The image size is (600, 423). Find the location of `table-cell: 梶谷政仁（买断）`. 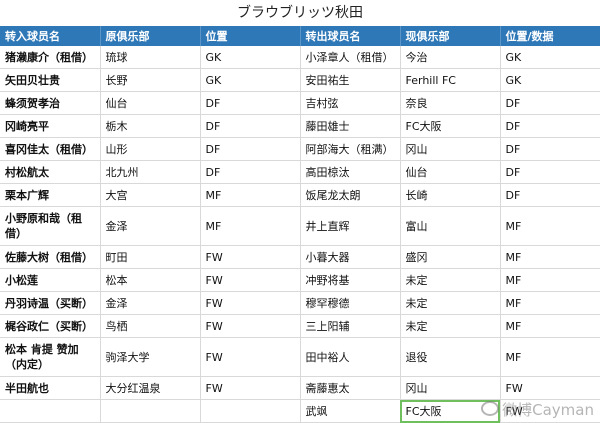

table-cell: 梶谷政仁（买断） is located at coordinates (50, 326).